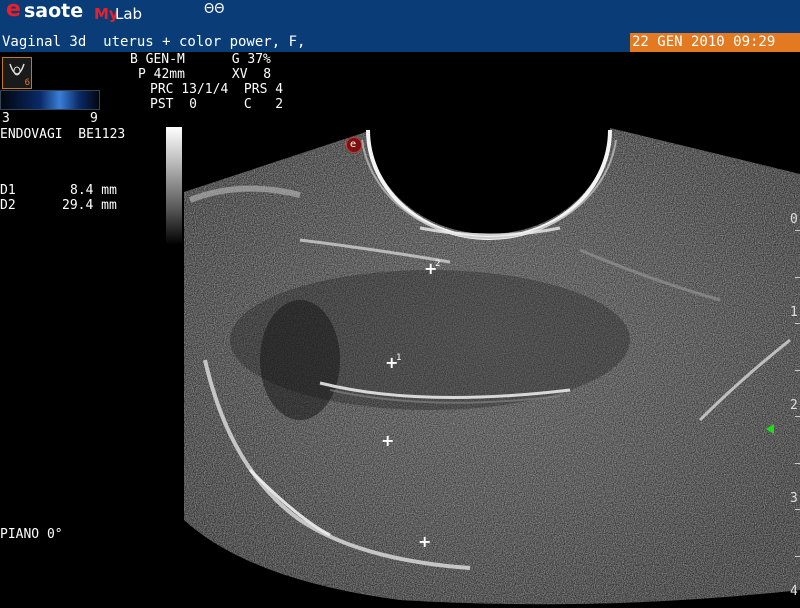 This screenshot has width=800, height=608. I want to click on focus-marker-icon, so click(770, 429).